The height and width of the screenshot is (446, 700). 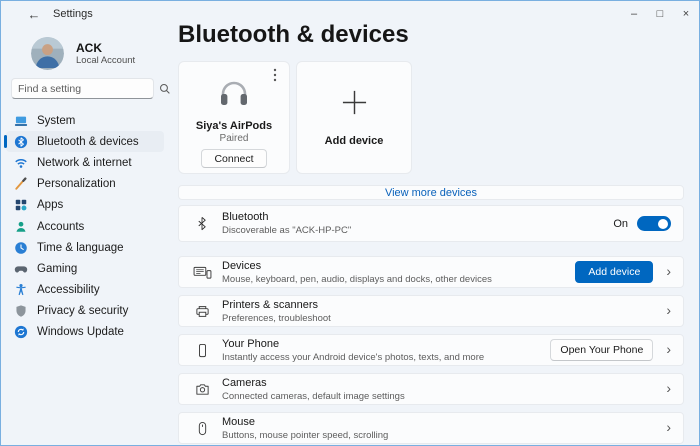 What do you see at coordinates (34, 14) in the screenshot?
I see `back-button: ←` at bounding box center [34, 14].